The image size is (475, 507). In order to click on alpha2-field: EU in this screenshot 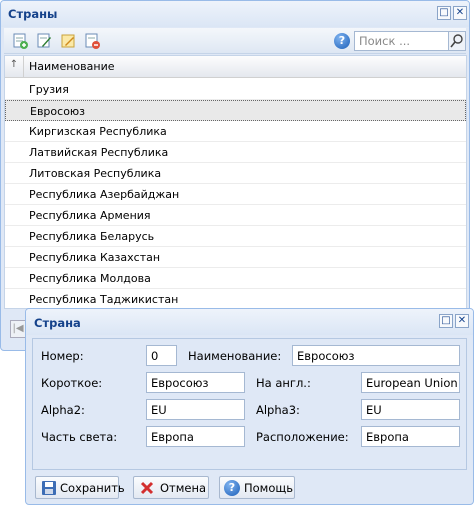, I will do `click(195, 409)`.